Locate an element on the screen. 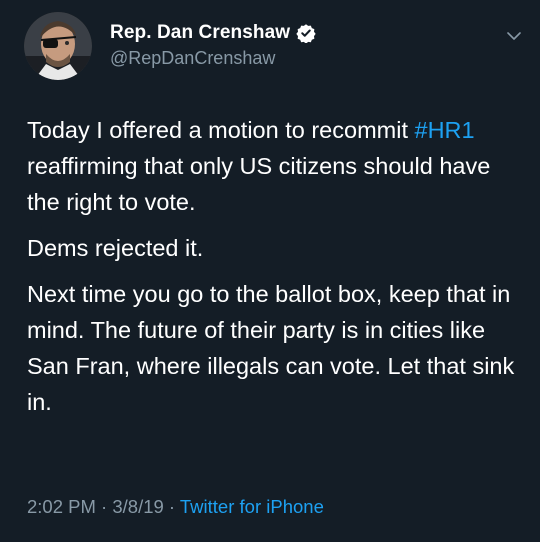  handle: @RepDanCrenshaw is located at coordinates (213, 58).